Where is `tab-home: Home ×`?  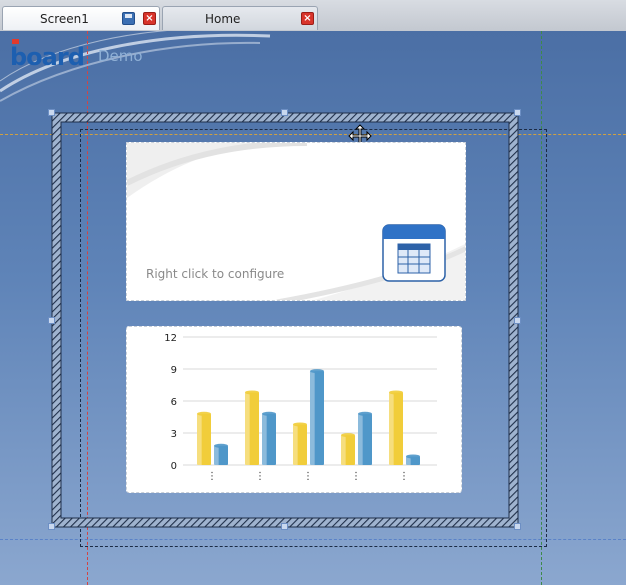 tab-home: Home × is located at coordinates (240, 18).